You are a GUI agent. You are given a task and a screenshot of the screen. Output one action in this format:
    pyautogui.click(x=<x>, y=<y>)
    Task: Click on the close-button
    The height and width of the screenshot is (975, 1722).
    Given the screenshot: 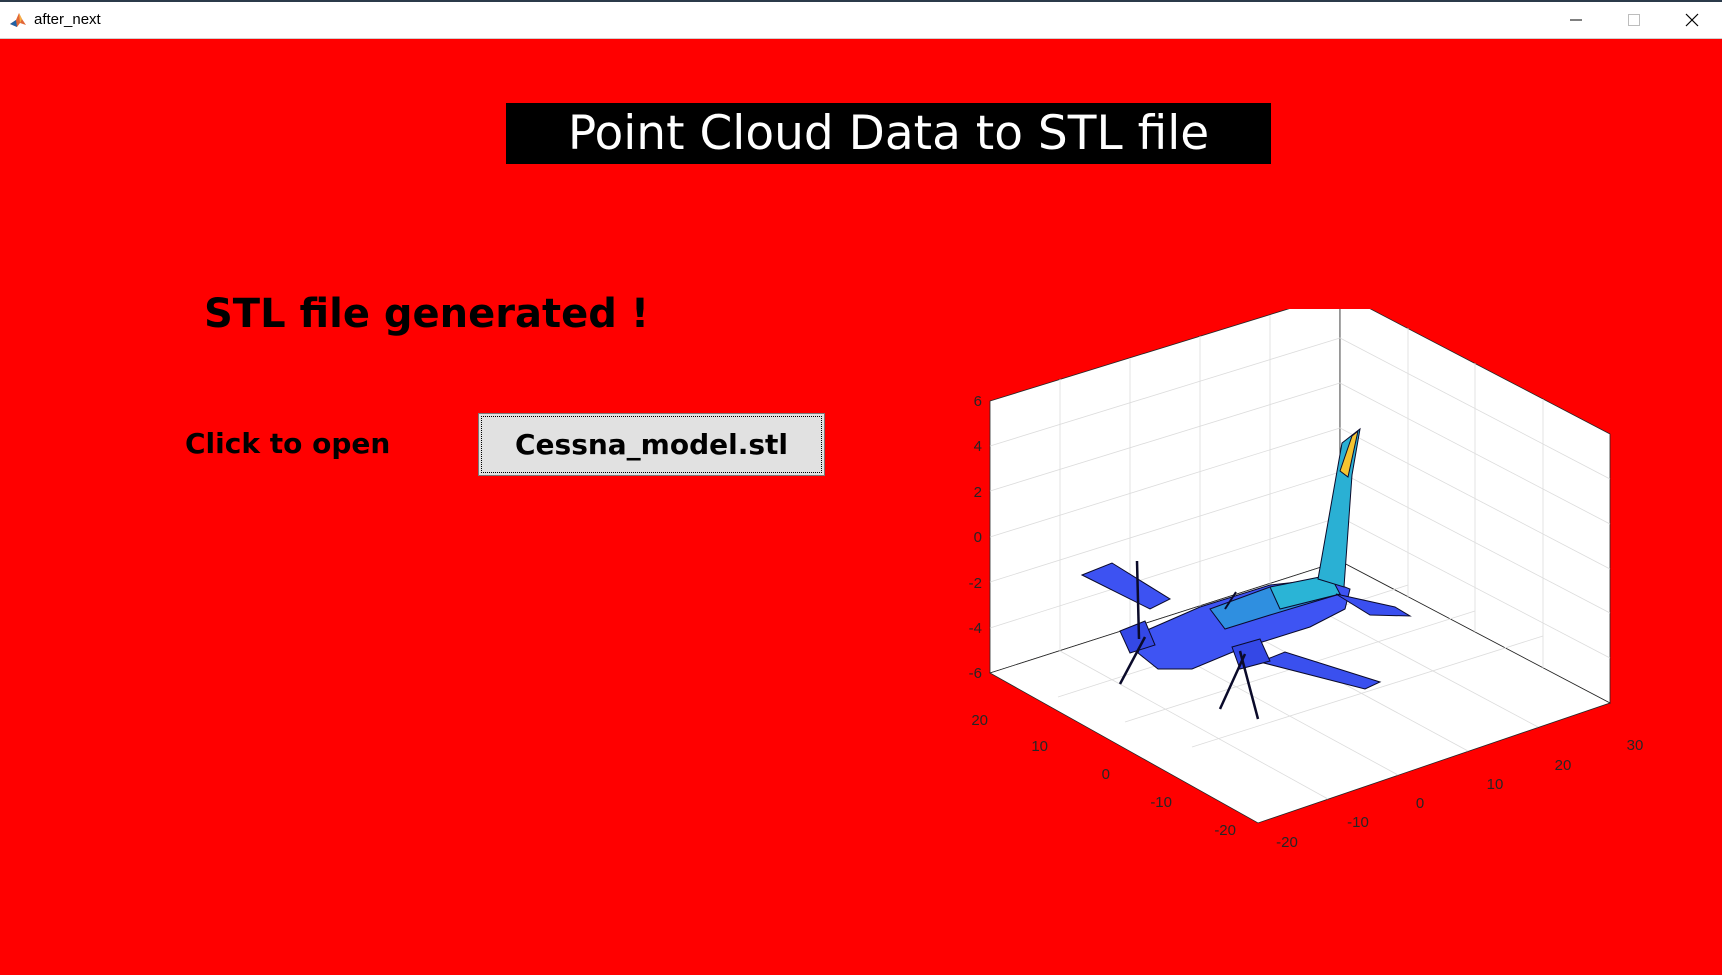 What is the action you would take?
    pyautogui.click(x=1692, y=19)
    